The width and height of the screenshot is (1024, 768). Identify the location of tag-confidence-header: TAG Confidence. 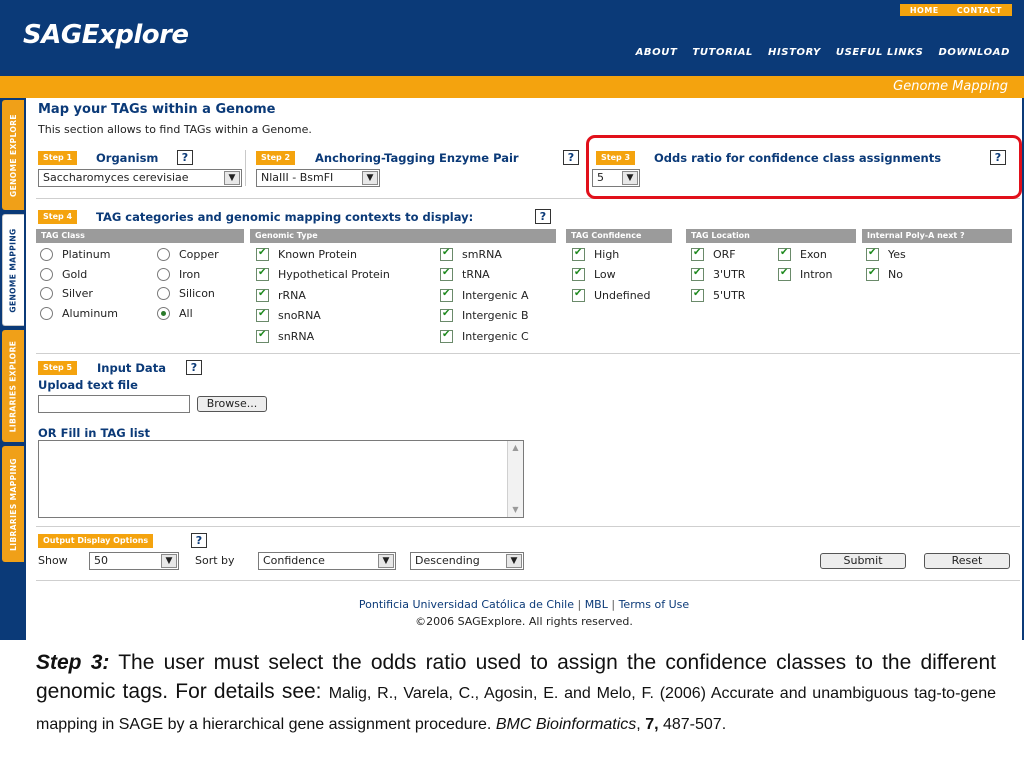
(619, 236).